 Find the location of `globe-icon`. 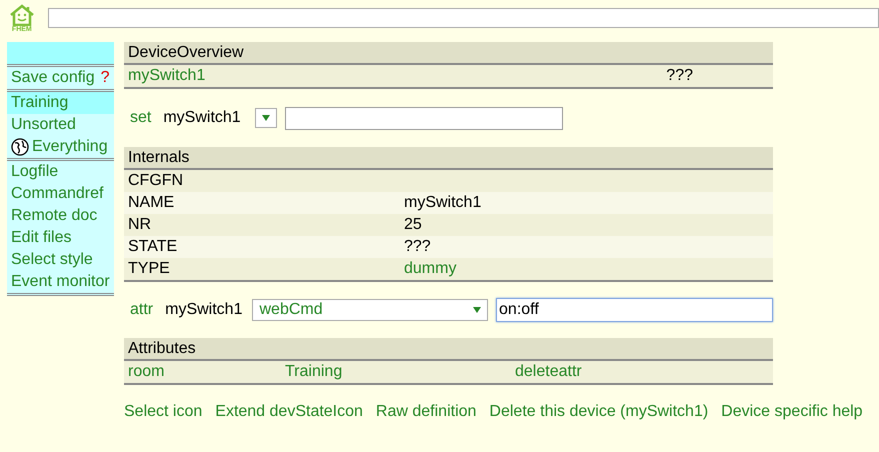

globe-icon is located at coordinates (20, 147).